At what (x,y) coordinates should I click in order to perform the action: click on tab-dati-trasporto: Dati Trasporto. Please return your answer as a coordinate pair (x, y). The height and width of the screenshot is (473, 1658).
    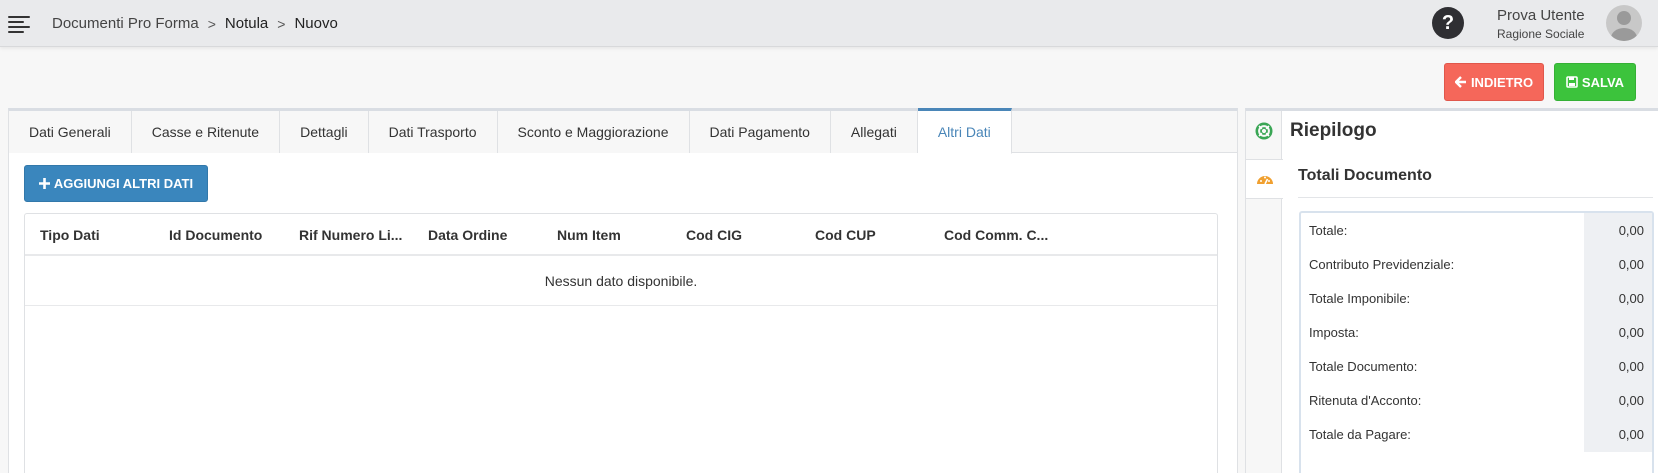
    Looking at the image, I should click on (433, 132).